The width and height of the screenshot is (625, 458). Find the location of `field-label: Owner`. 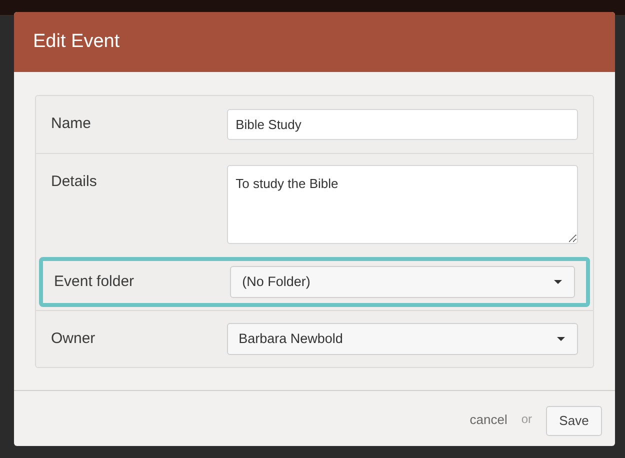

field-label: Owner is located at coordinates (73, 338).